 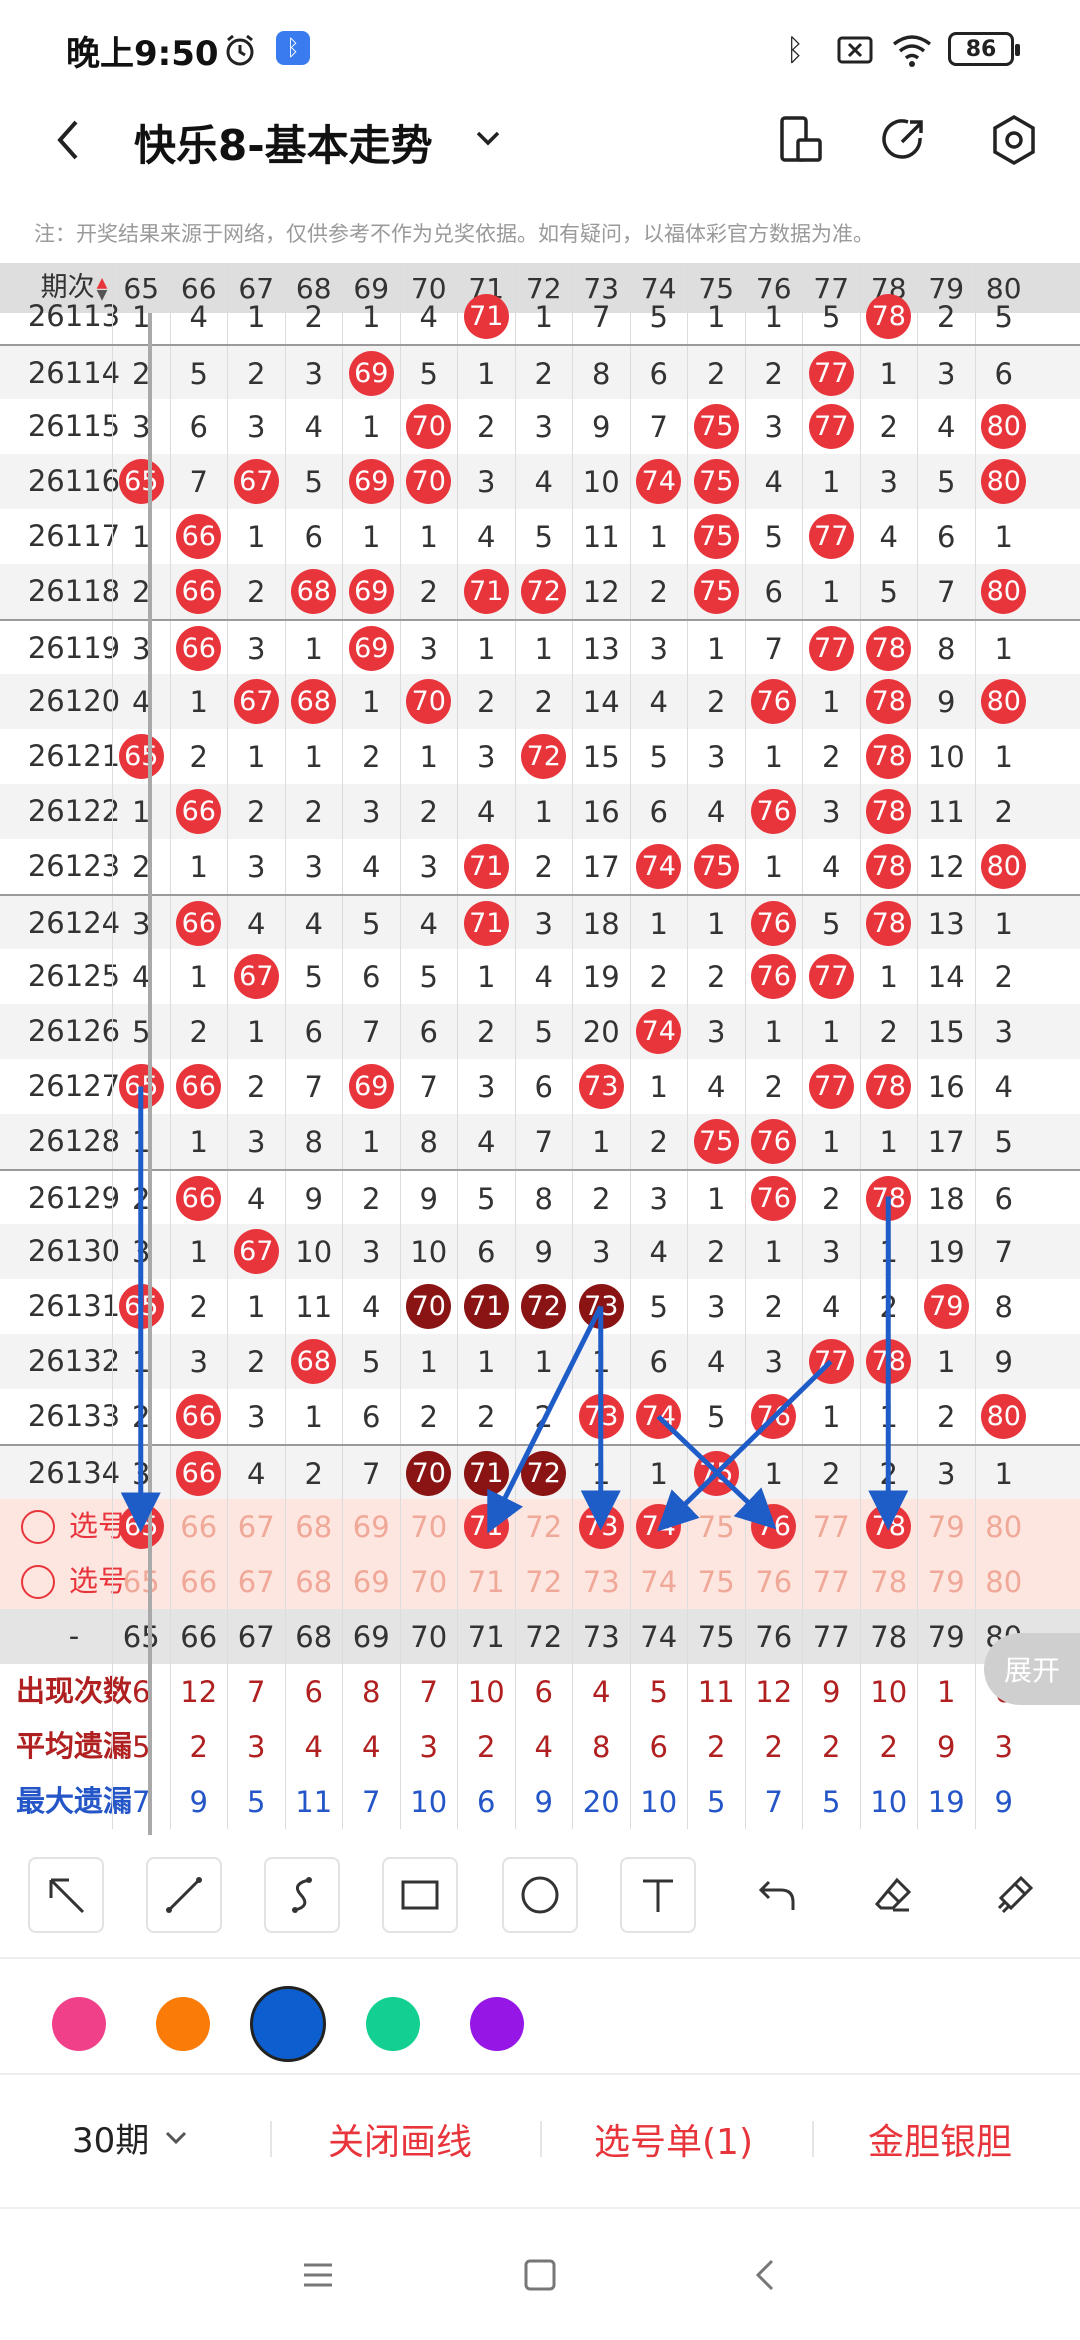 I want to click on table-row: 26127 65 66 2 7 69 7 3 6 73 1 4 2 77 78 16 4, so click(x=540, y=1086).